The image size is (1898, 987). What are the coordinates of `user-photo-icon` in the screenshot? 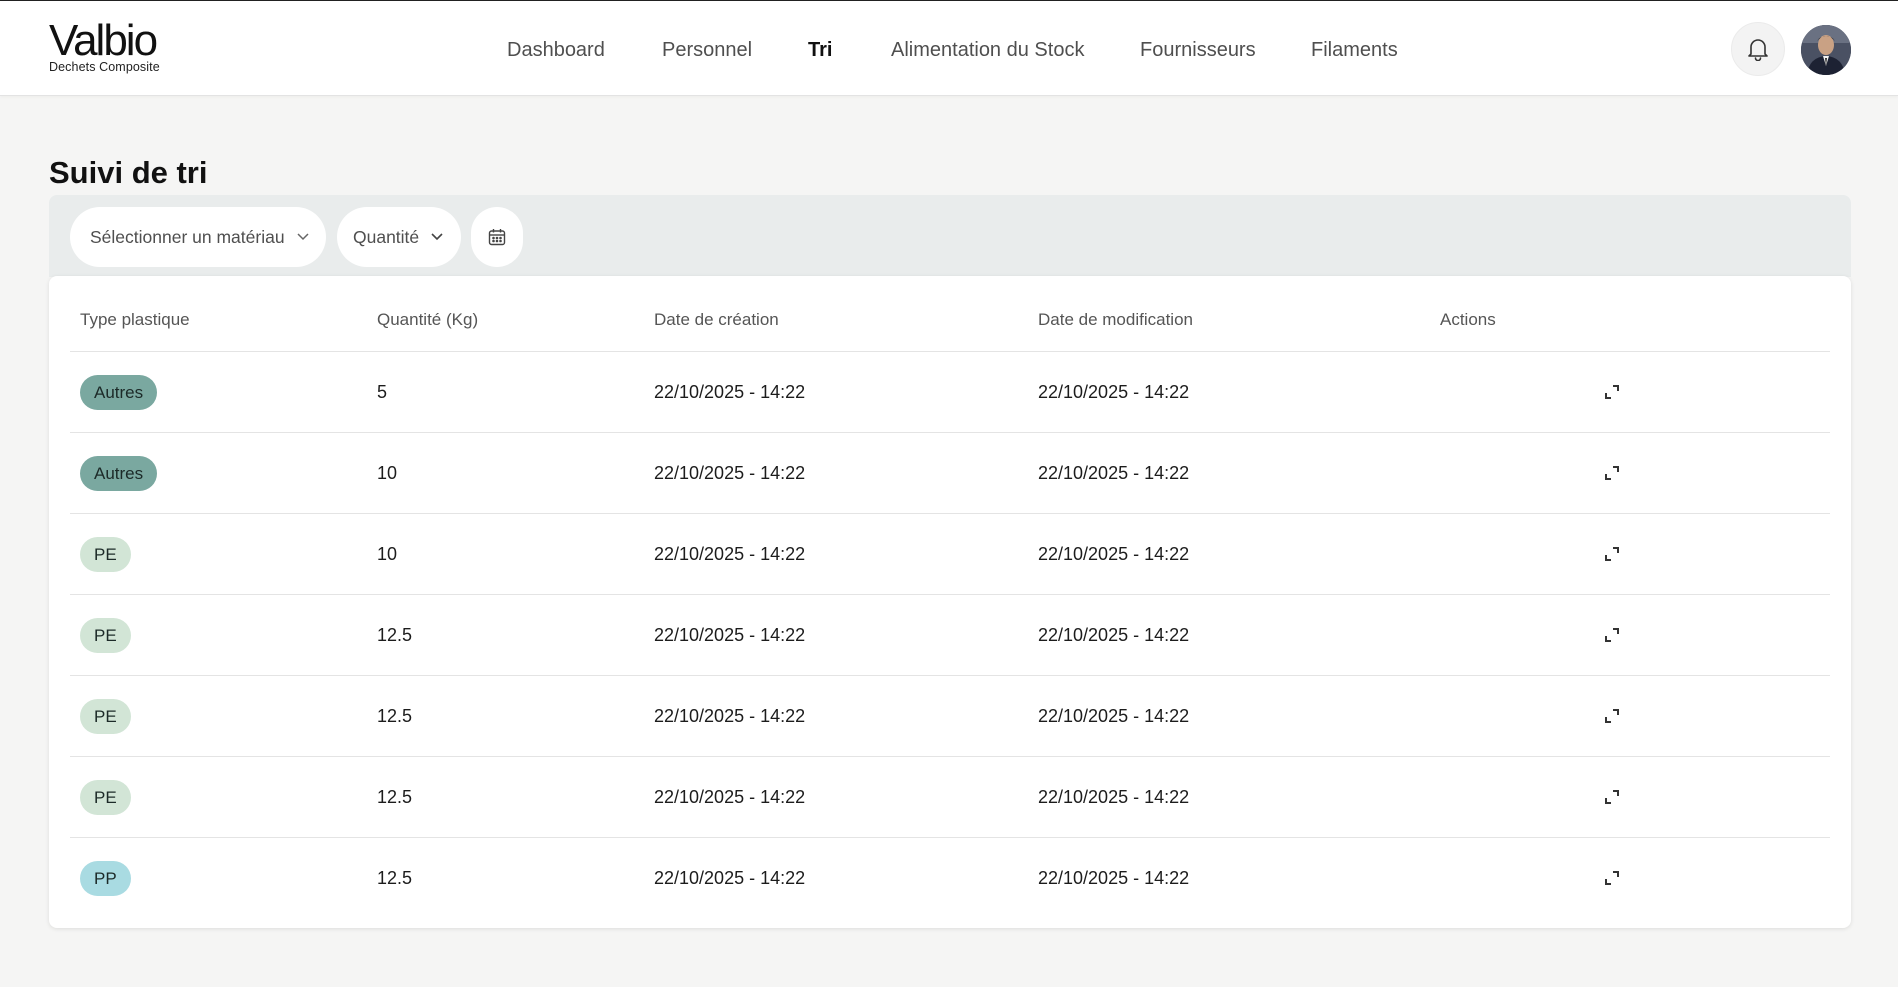 It's located at (1826, 50).